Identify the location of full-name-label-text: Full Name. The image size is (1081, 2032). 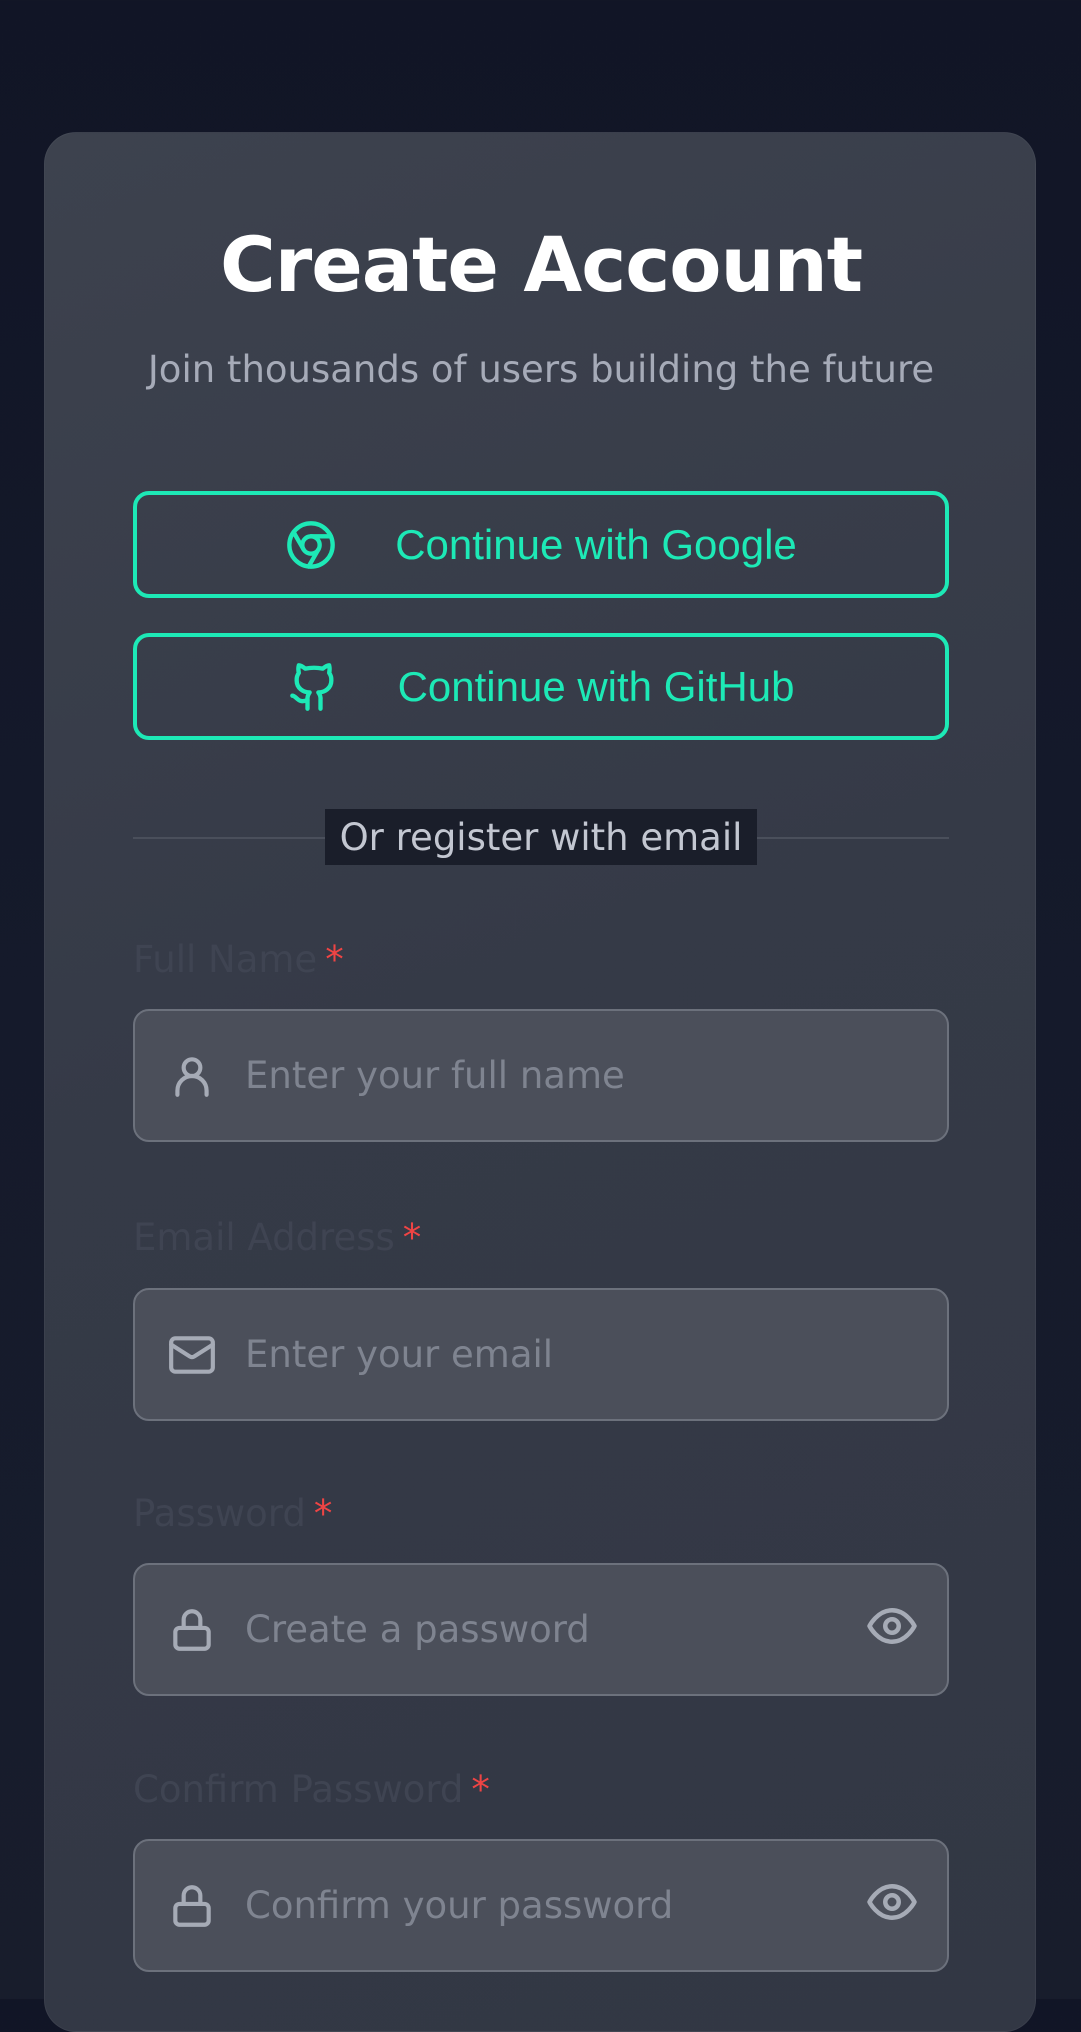
(225, 959).